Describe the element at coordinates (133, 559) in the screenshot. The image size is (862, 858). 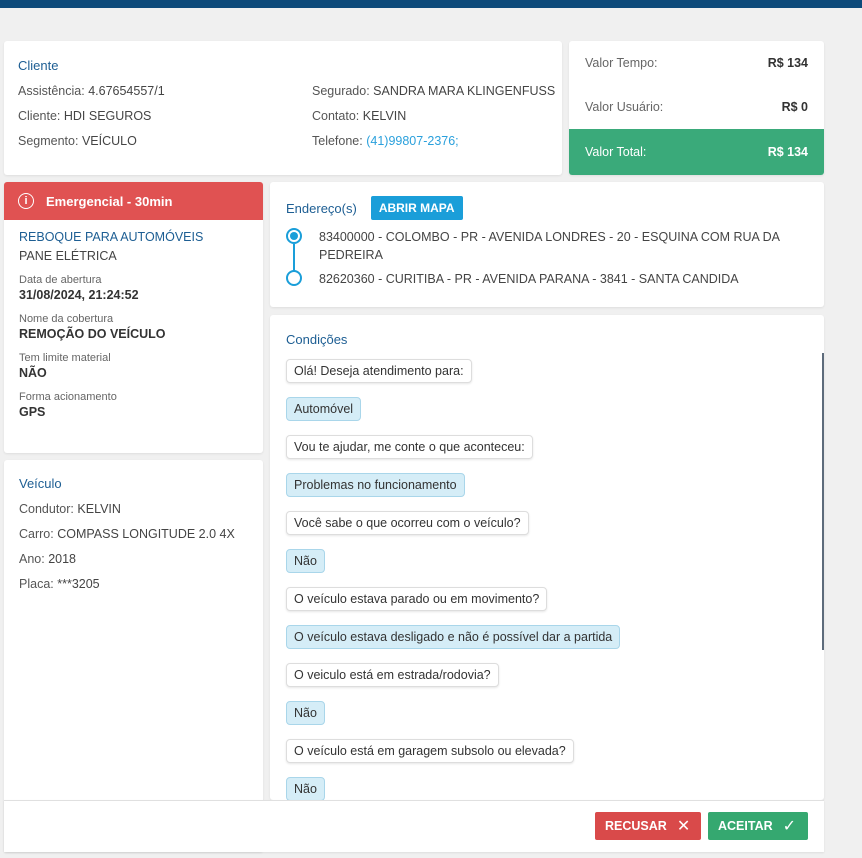
I see `ano-row: Ano: 2018` at that location.